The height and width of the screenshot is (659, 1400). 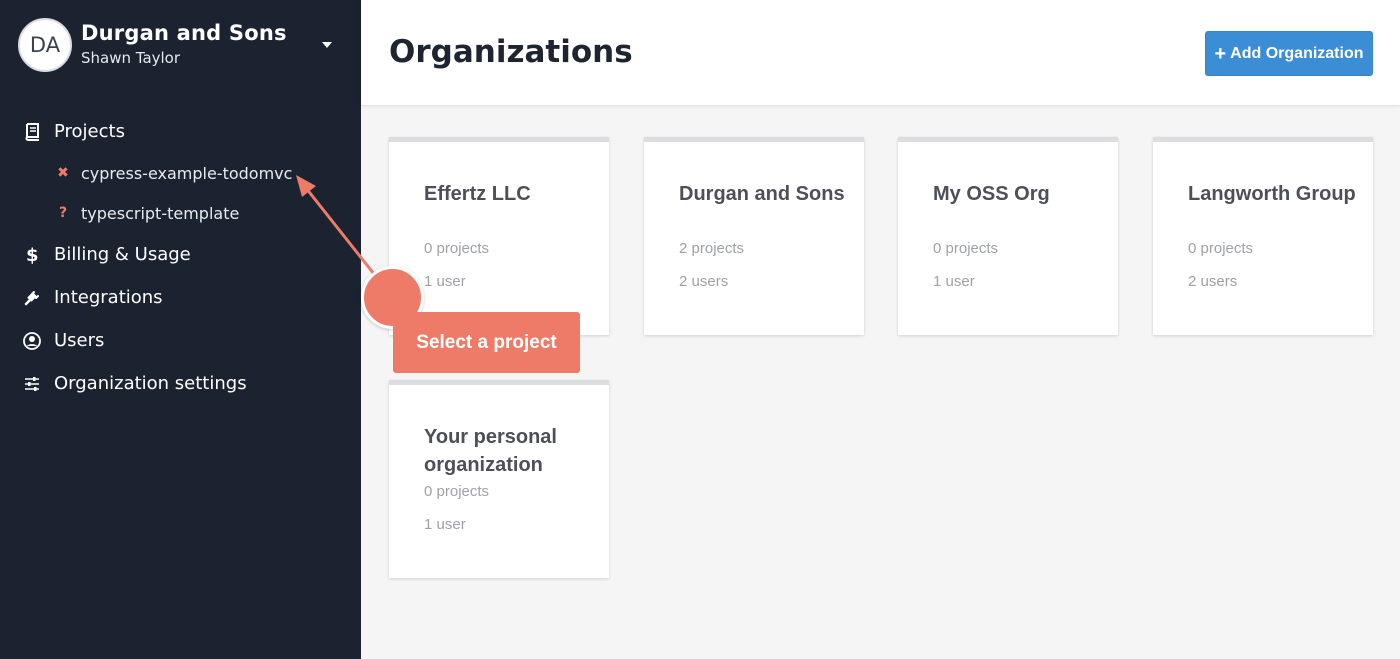 What do you see at coordinates (1008, 236) in the screenshot?
I see `org-card: My OSS Org 0 projects 1 user` at bounding box center [1008, 236].